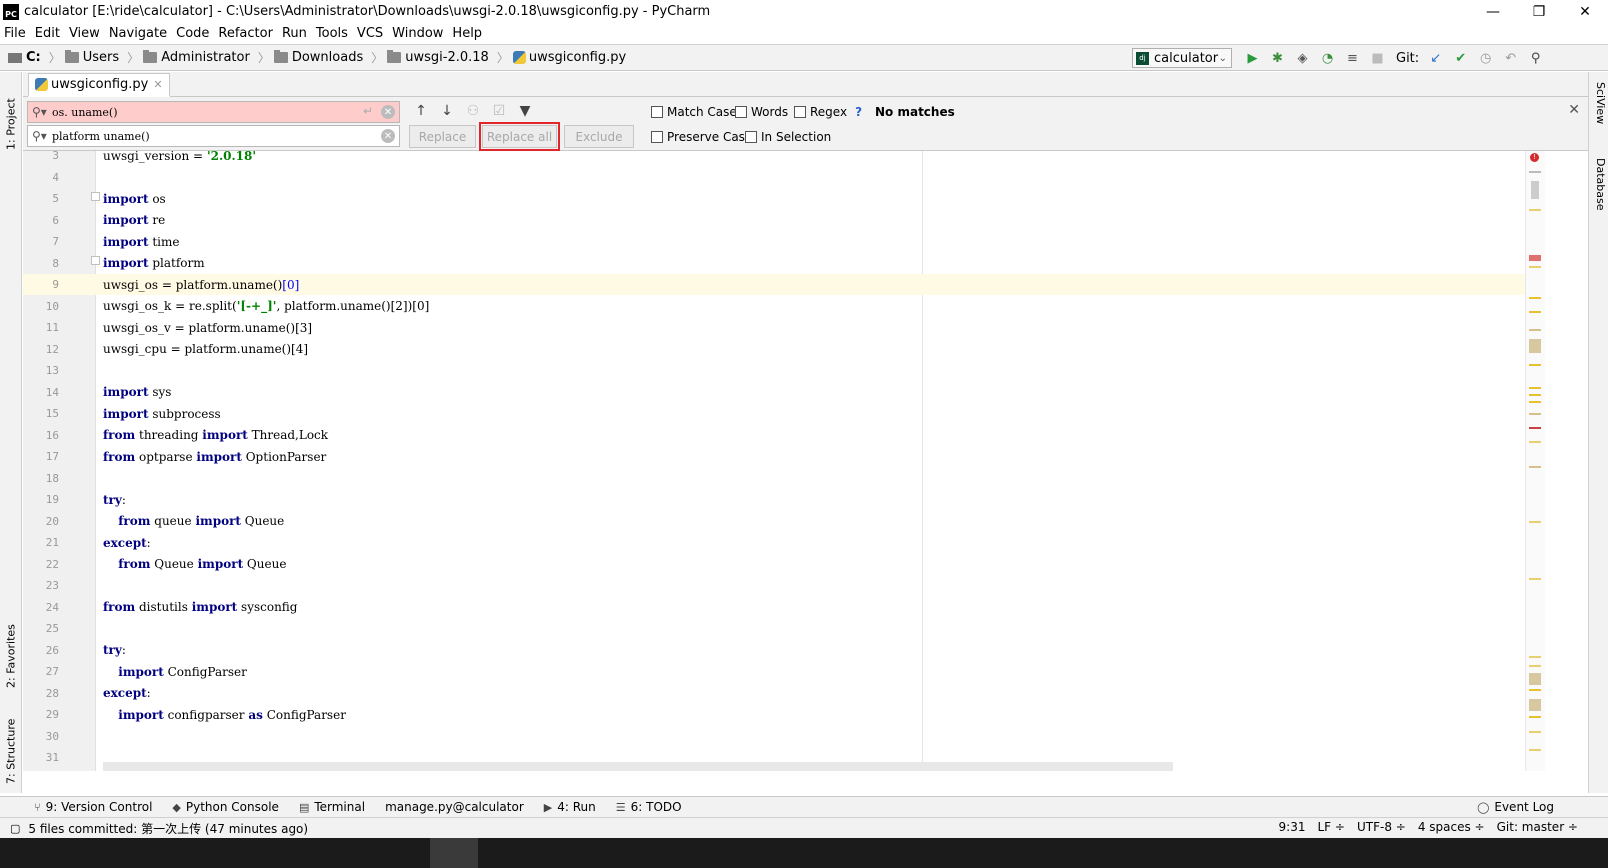 Image resolution: width=1608 pixels, height=868 pixels. Describe the element at coordinates (773, 671) in the screenshot. I see `code-line: 27 import ConfigParser` at that location.